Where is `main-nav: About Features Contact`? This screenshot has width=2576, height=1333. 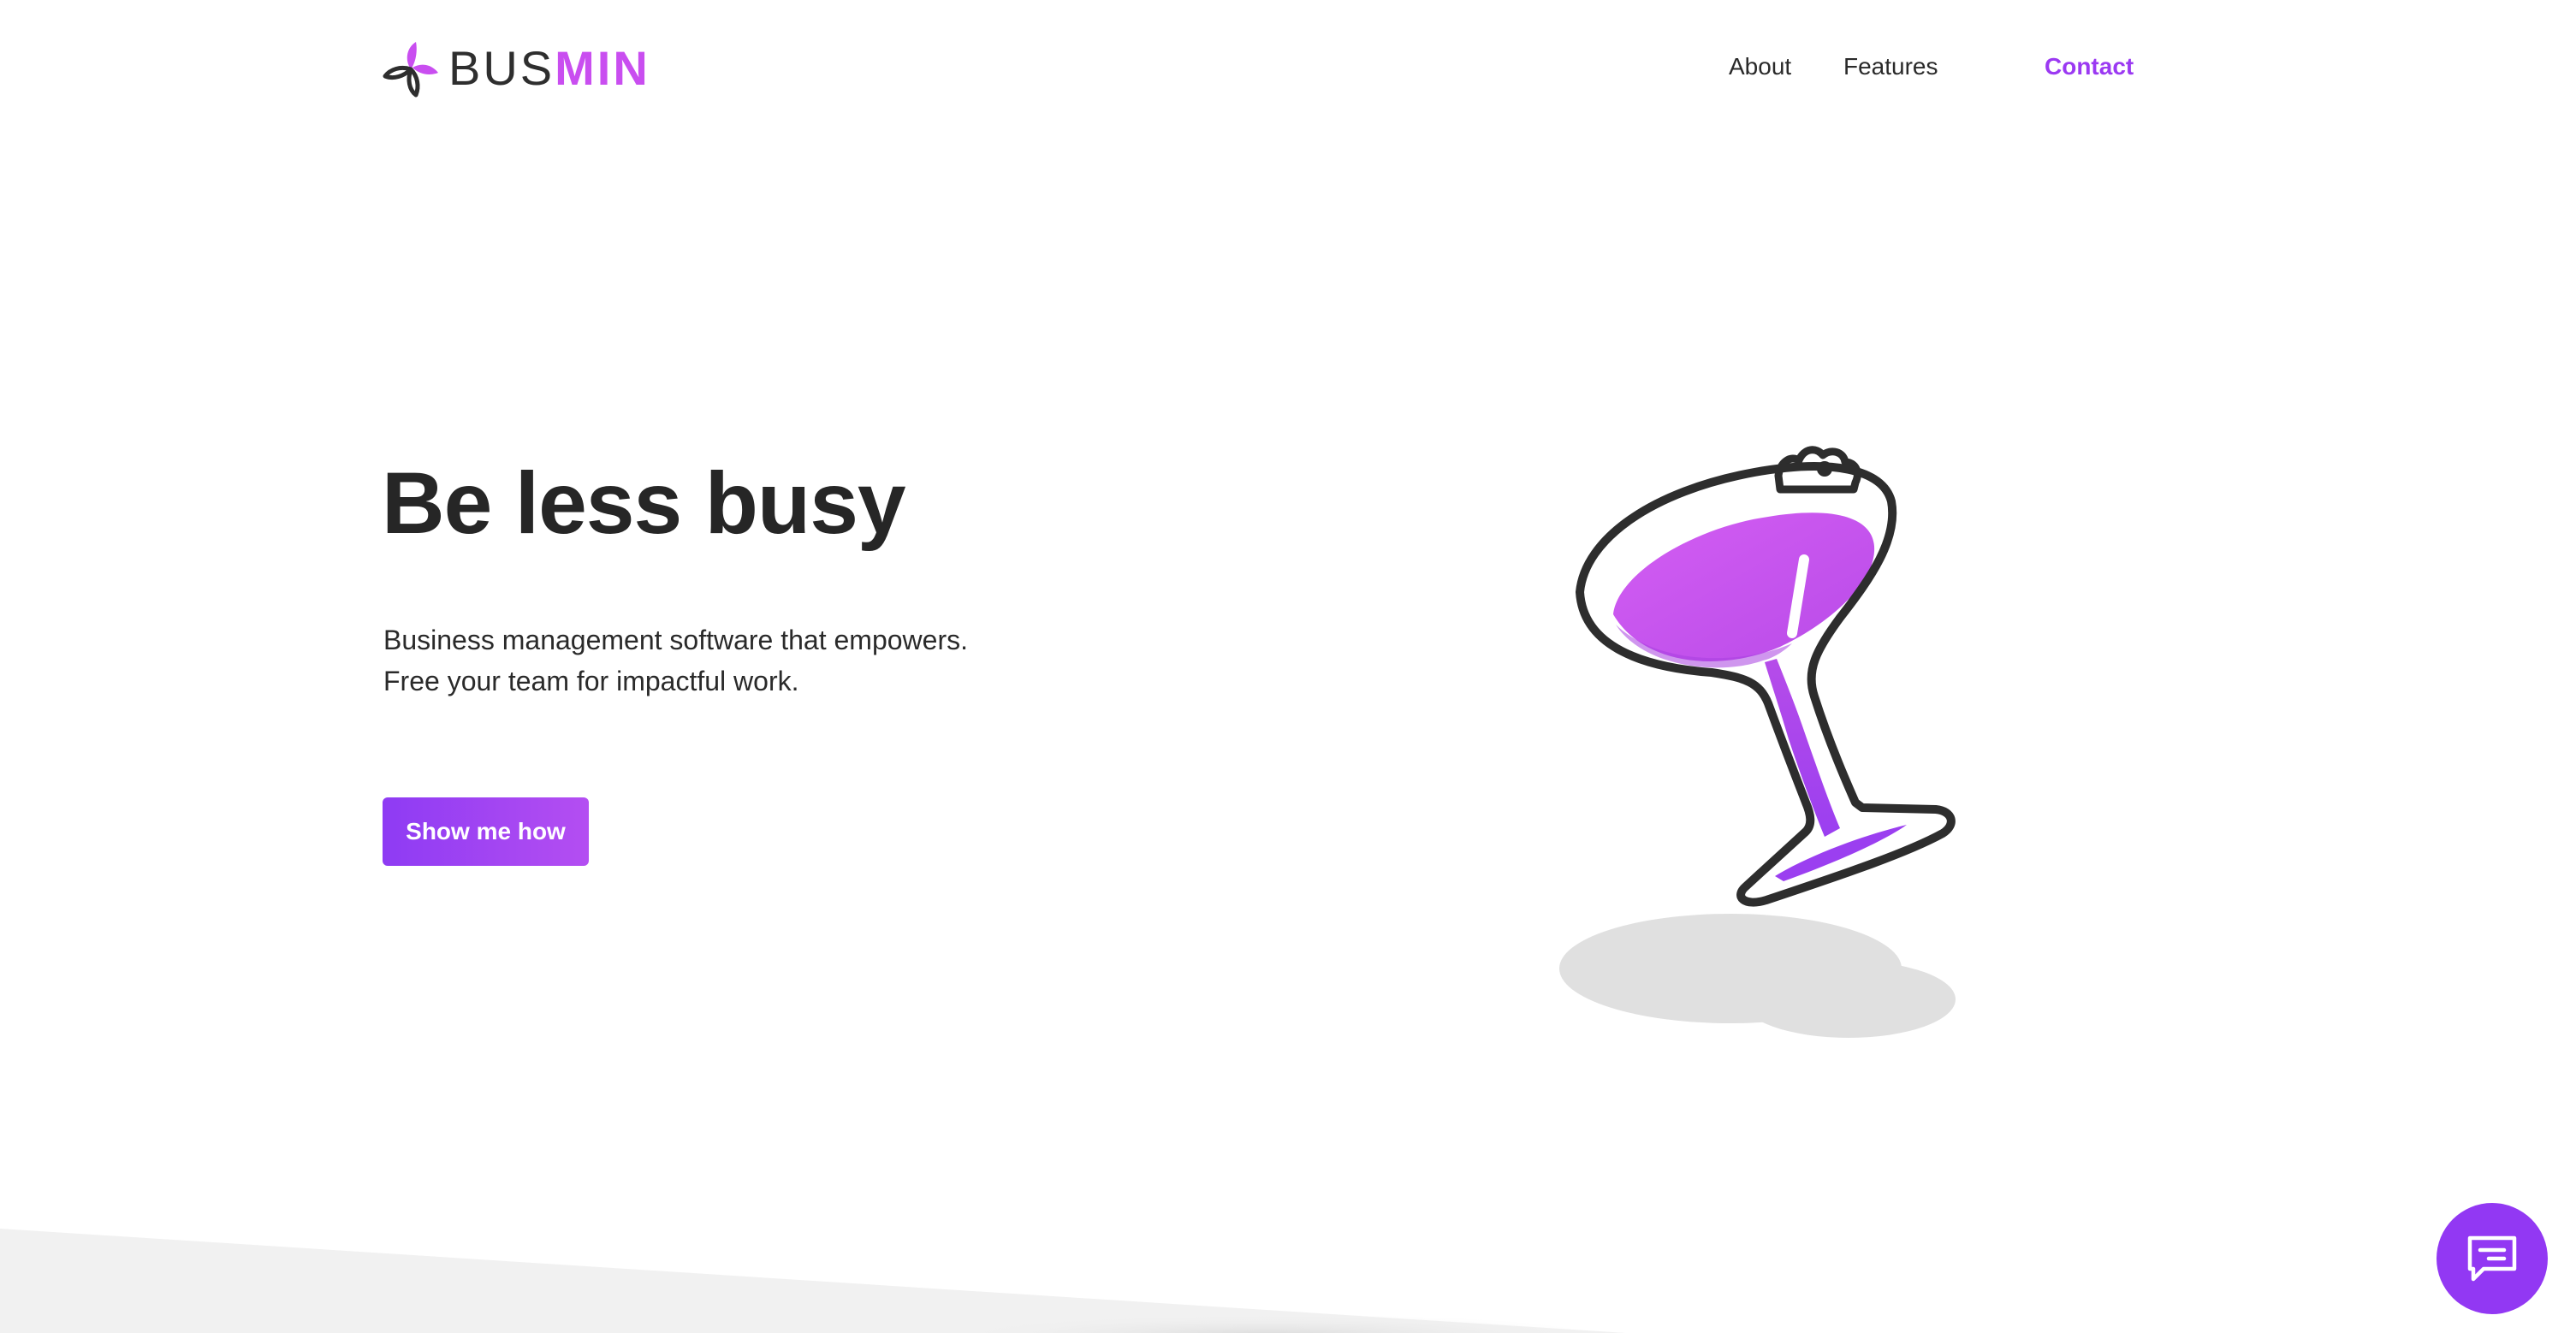 main-nav: About Features Contact is located at coordinates (1288, 67).